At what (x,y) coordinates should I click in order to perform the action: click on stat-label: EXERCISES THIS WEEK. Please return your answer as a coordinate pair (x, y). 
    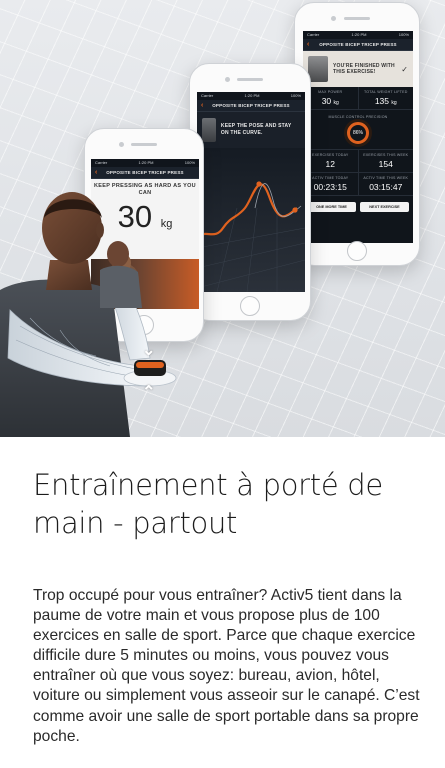
    Looking at the image, I should click on (386, 155).